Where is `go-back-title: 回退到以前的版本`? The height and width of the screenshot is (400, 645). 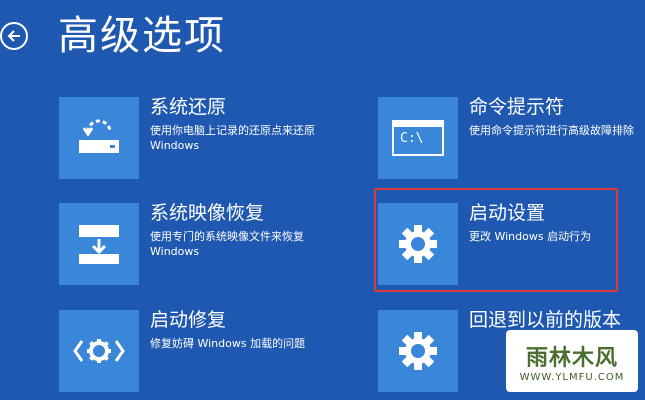 go-back-title: 回退到以前的版本 is located at coordinates (545, 320).